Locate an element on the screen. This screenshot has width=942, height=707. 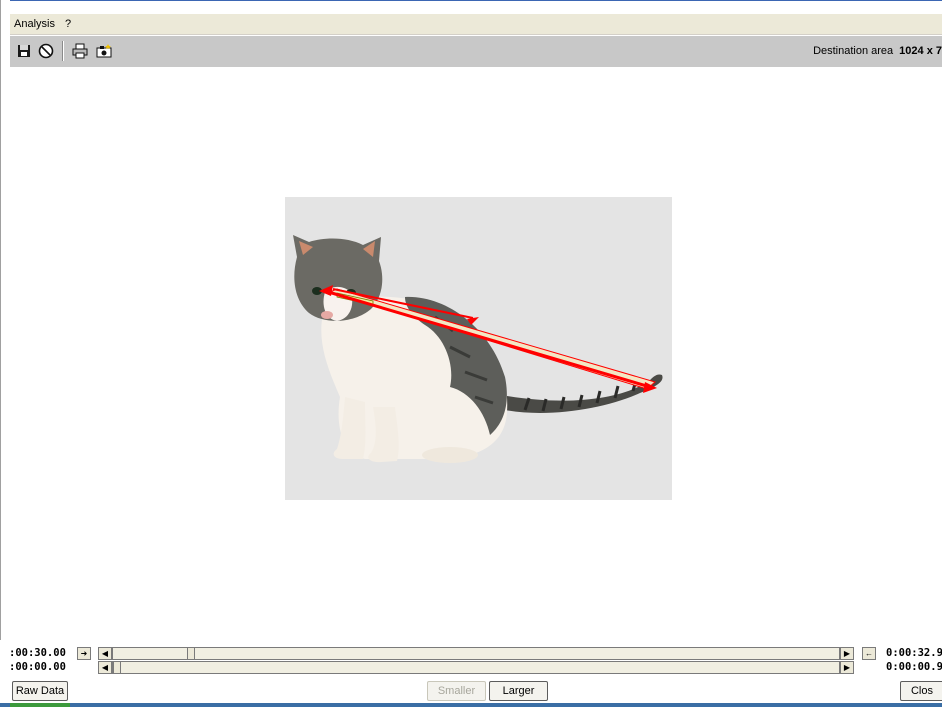
segment-start-time: :00:30.00 is located at coordinates (37, 653).